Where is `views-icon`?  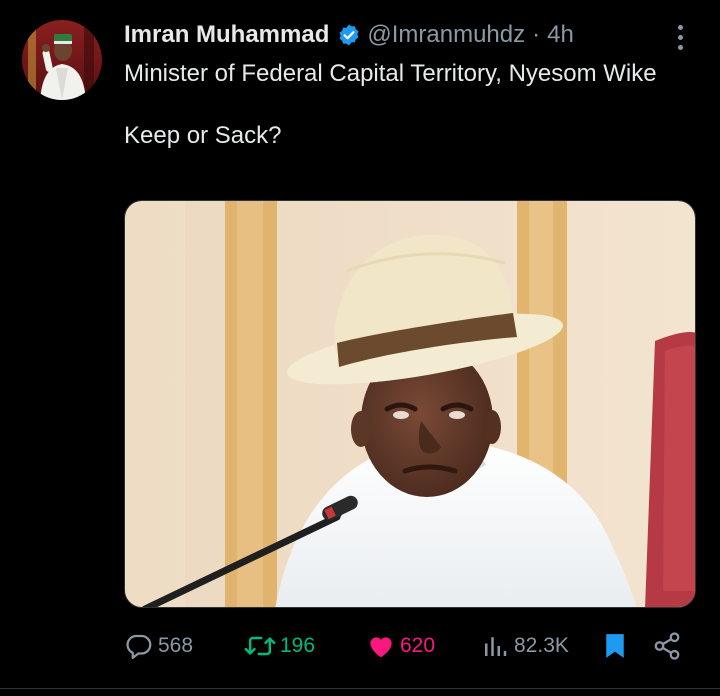 views-icon is located at coordinates (496, 646).